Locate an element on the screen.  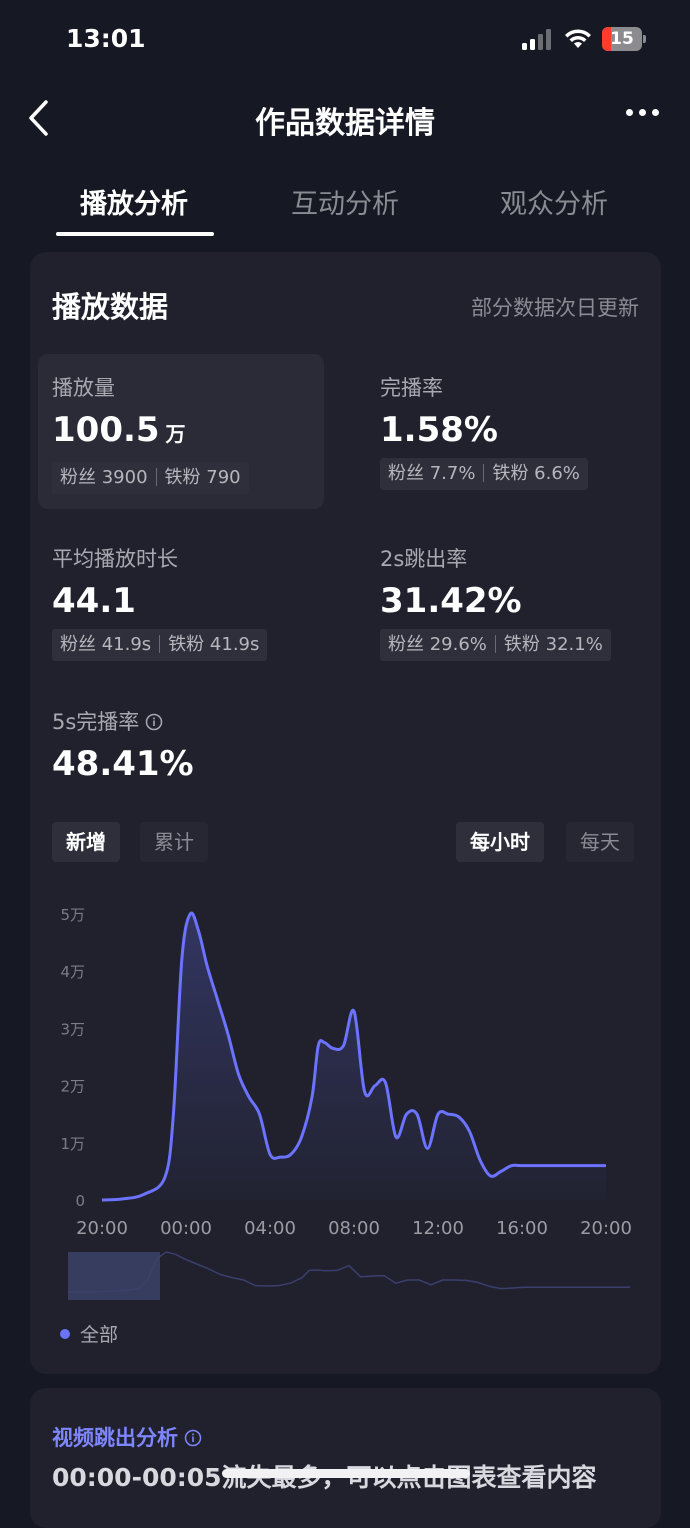
status-time: 13:01 is located at coordinates (106, 38).